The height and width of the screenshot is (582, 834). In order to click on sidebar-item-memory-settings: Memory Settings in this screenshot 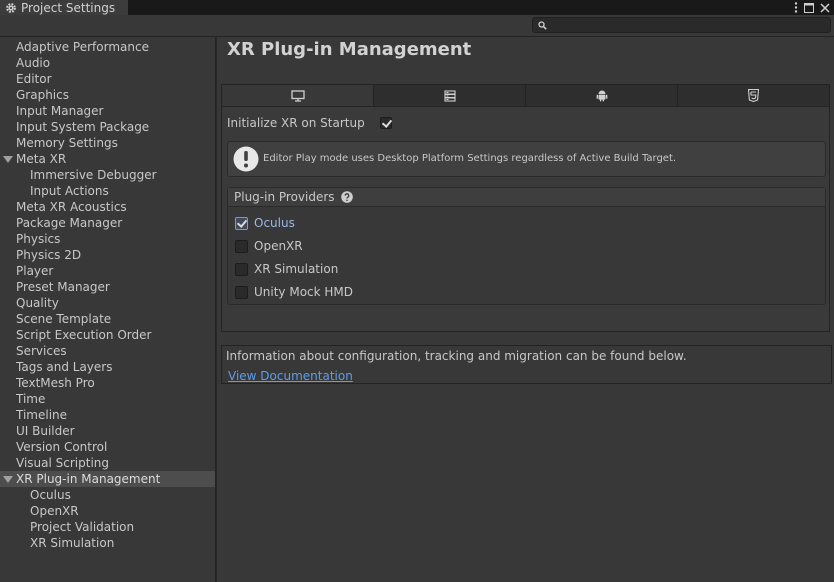, I will do `click(107, 143)`.